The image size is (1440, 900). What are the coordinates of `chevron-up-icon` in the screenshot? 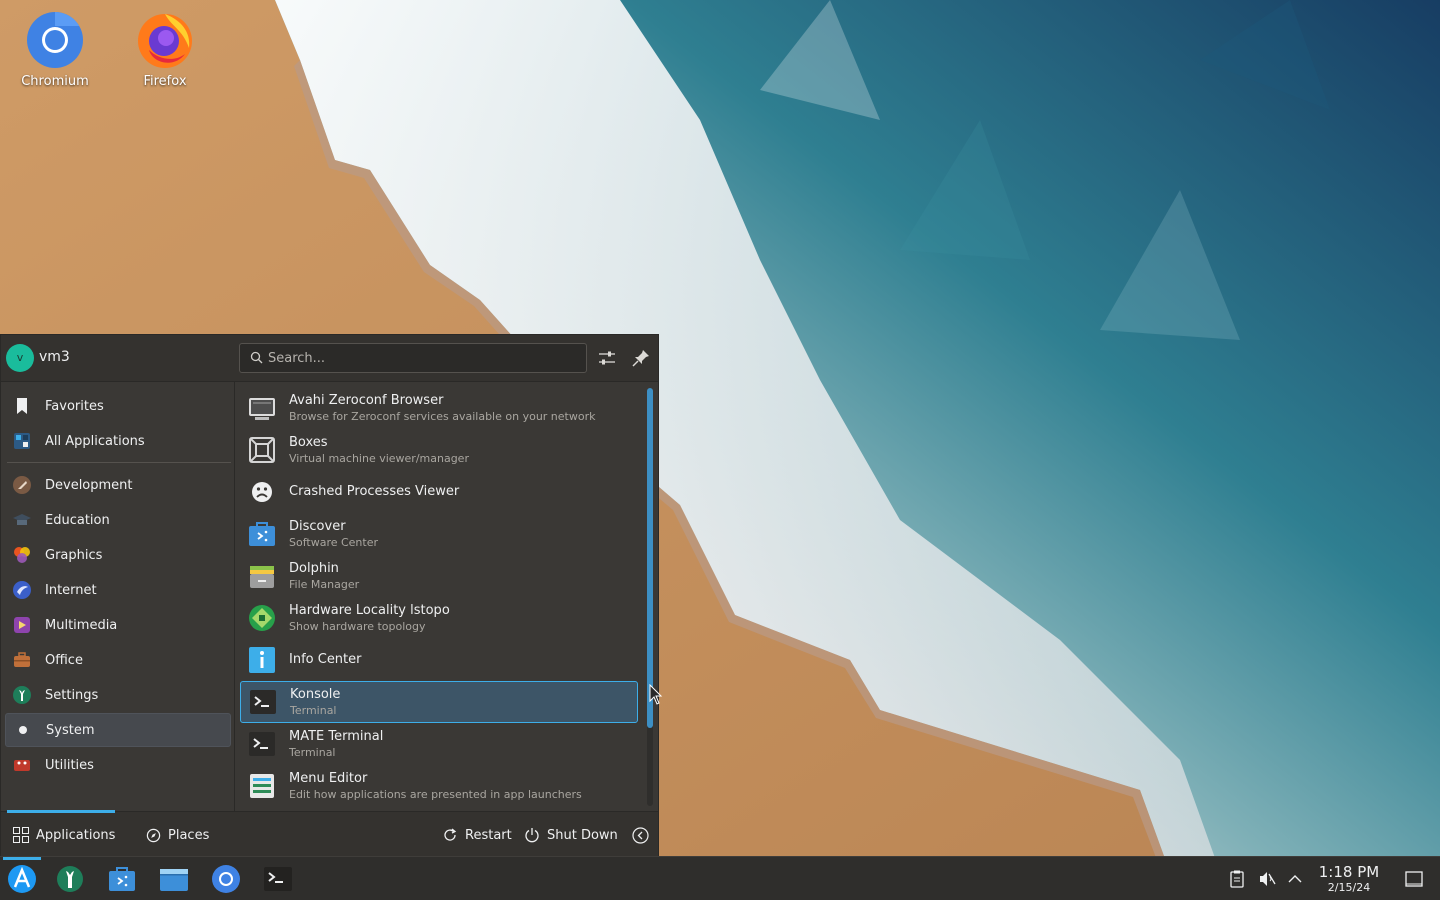 It's located at (1295, 879).